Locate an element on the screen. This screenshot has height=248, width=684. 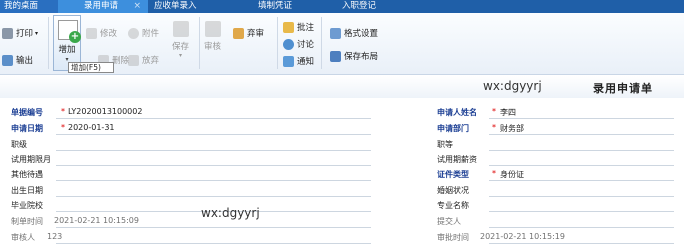
field-document-number: 单据编号 * LY2020013100002 is located at coordinates (191, 113).